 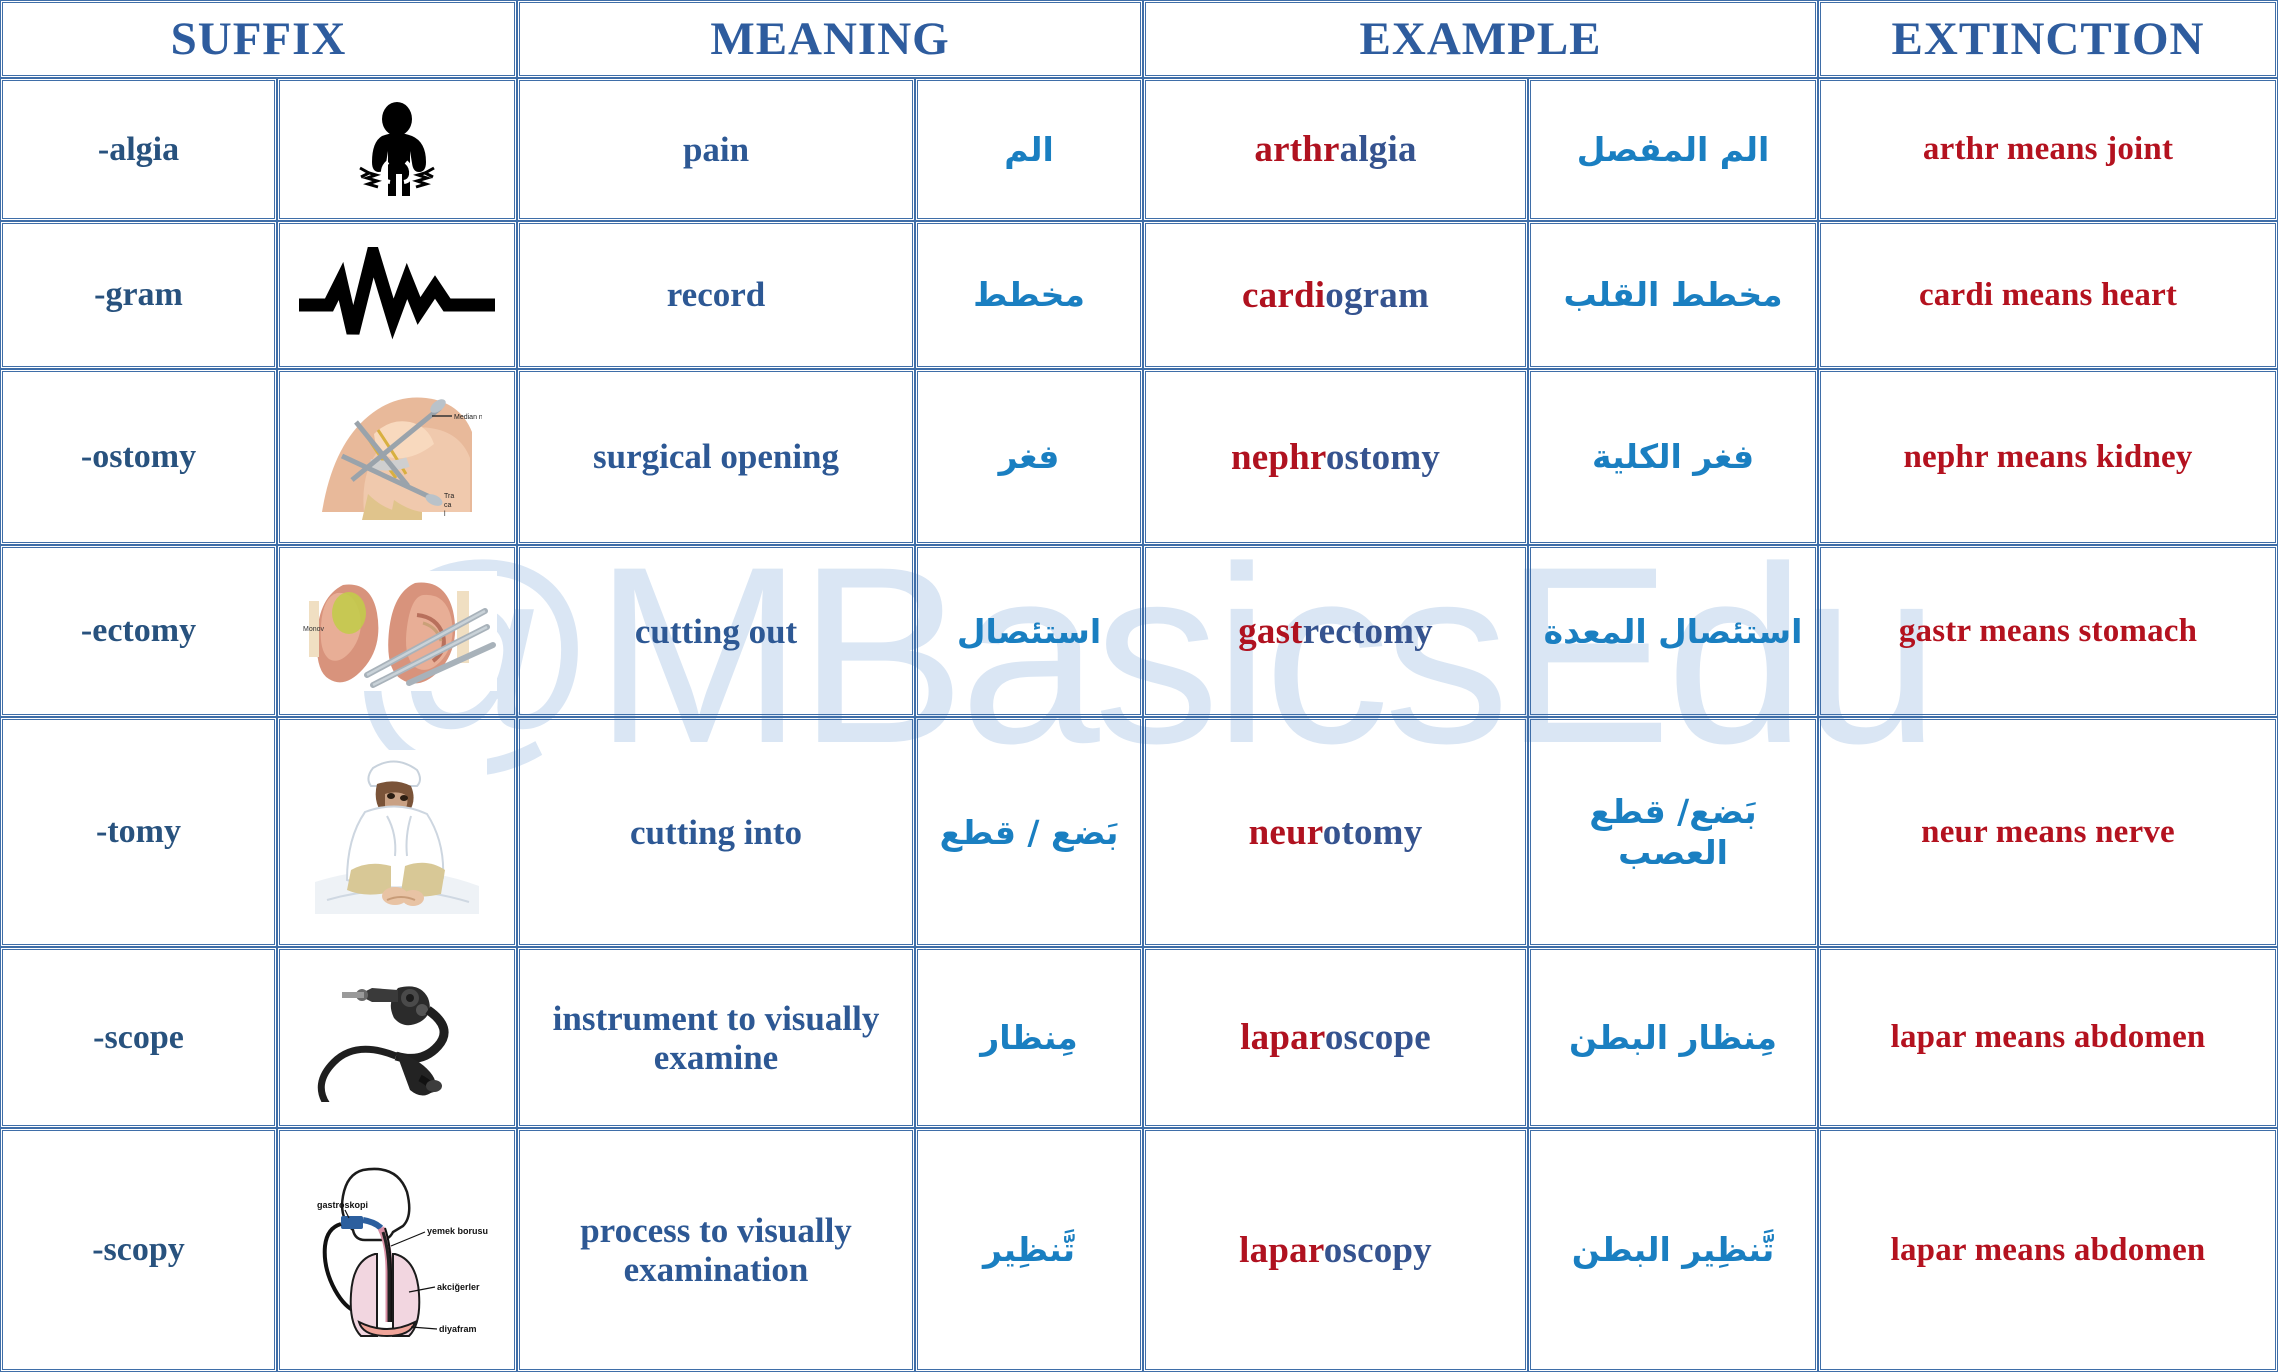 I want to click on meaning-arabic: مخطط, so click(x=1029, y=295).